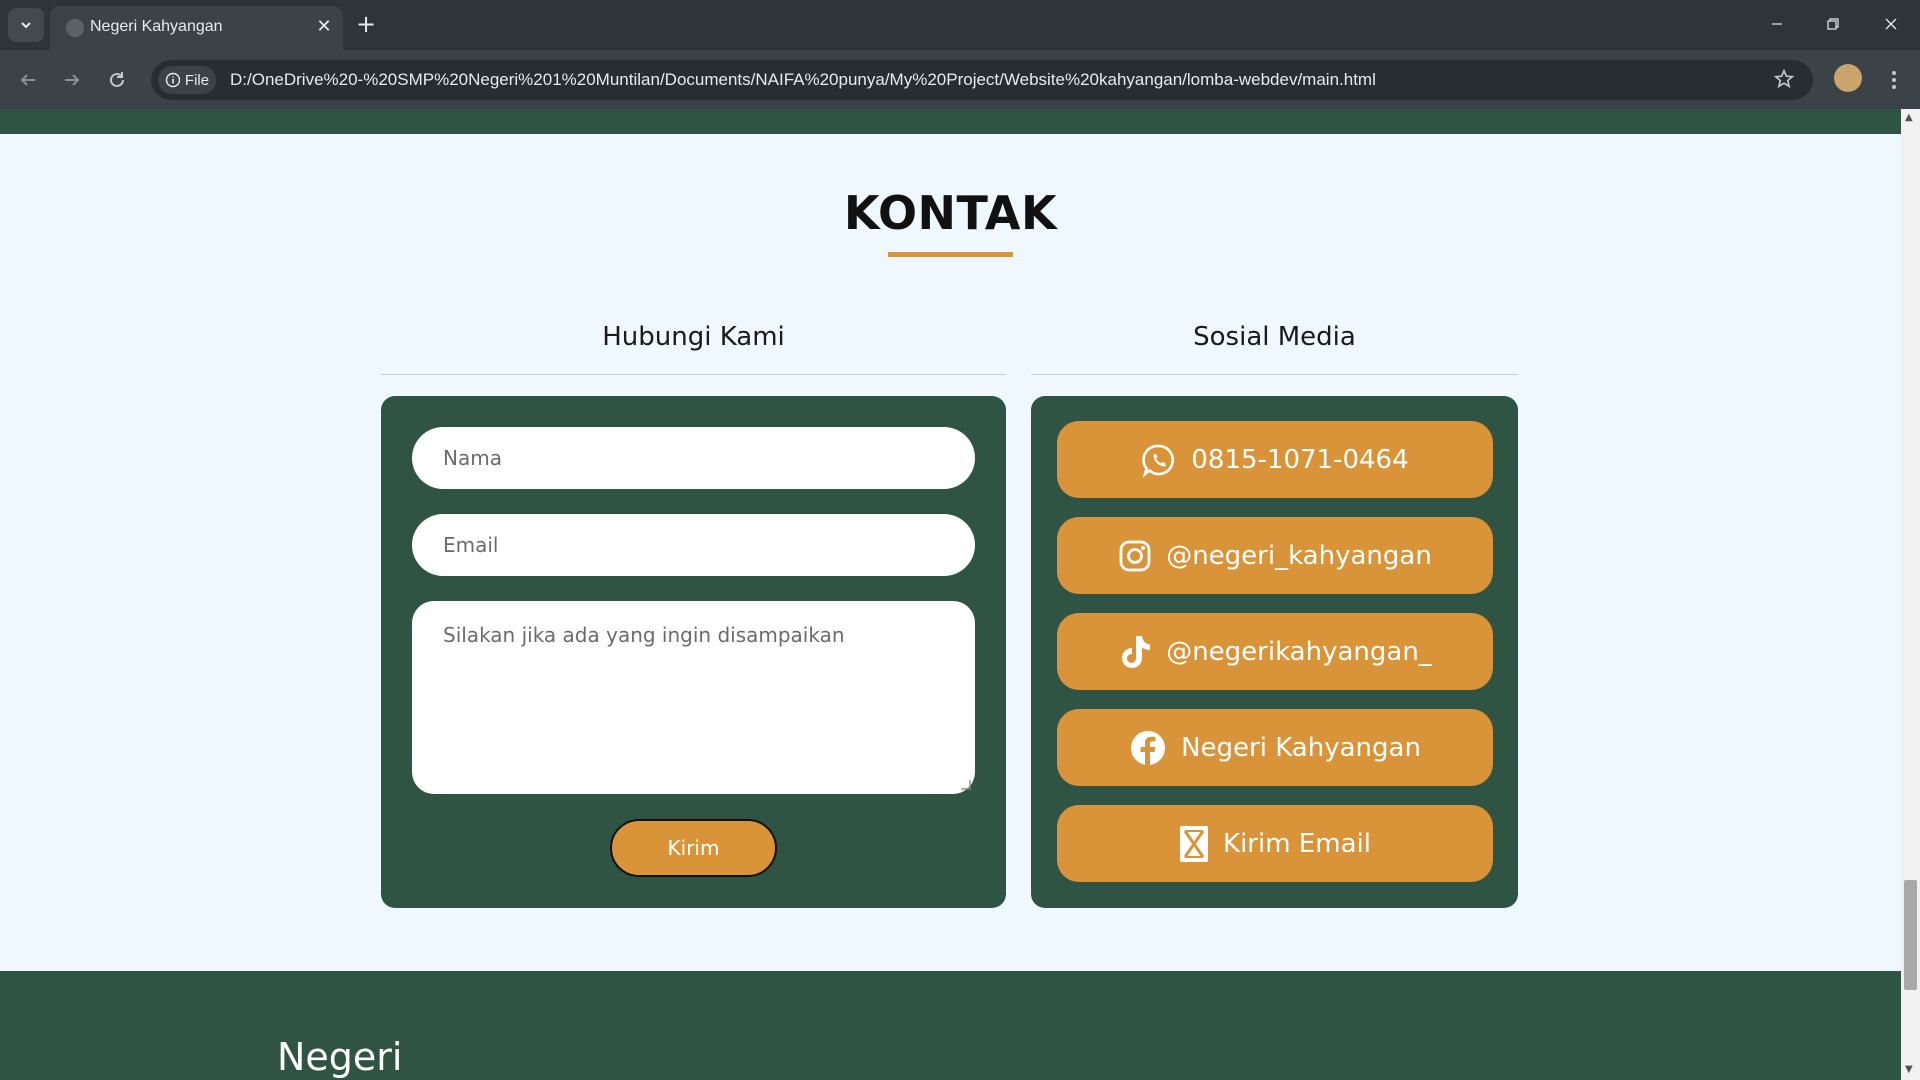 This screenshot has width=1920, height=1080. I want to click on facebook-icon, so click(1148, 748).